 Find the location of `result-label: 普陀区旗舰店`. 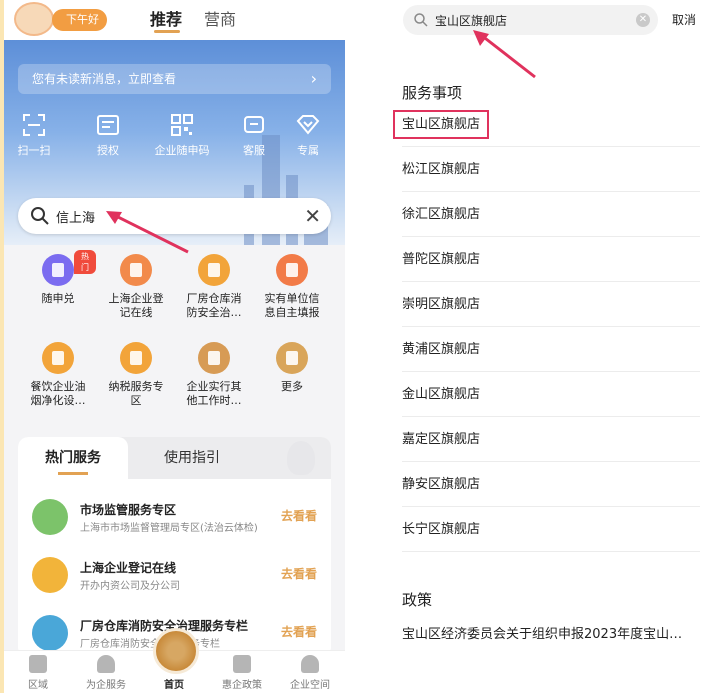

result-label: 普陀区旗舰店 is located at coordinates (441, 259).